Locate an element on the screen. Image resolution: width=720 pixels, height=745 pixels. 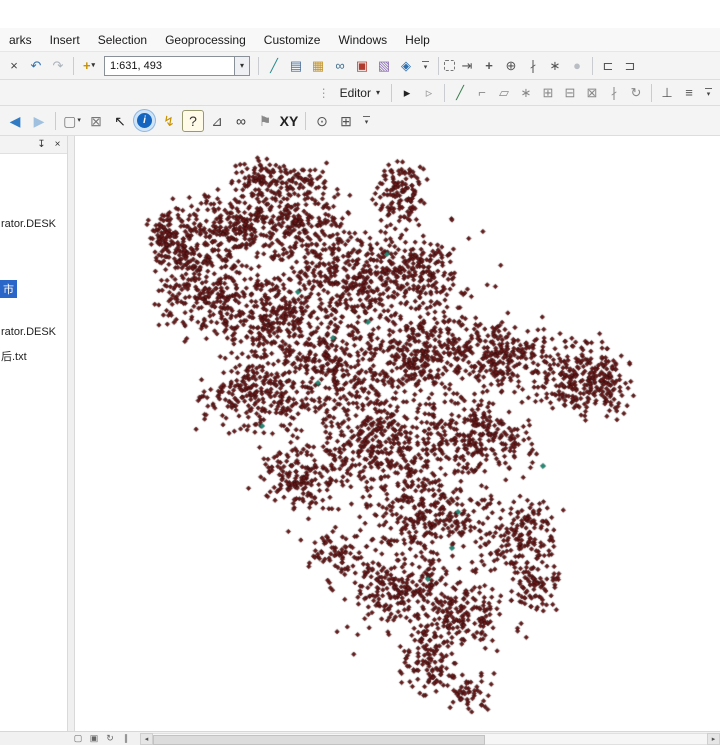
map-scale-input is located at coordinates (169, 65).